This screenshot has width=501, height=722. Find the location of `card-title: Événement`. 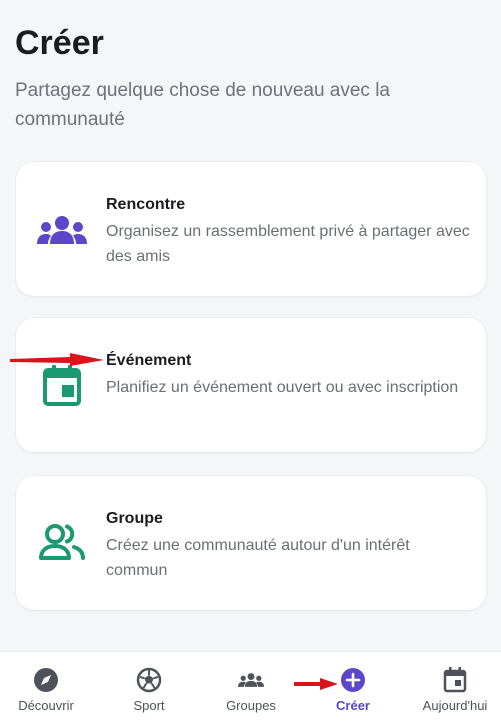

card-title: Événement is located at coordinates (149, 360).